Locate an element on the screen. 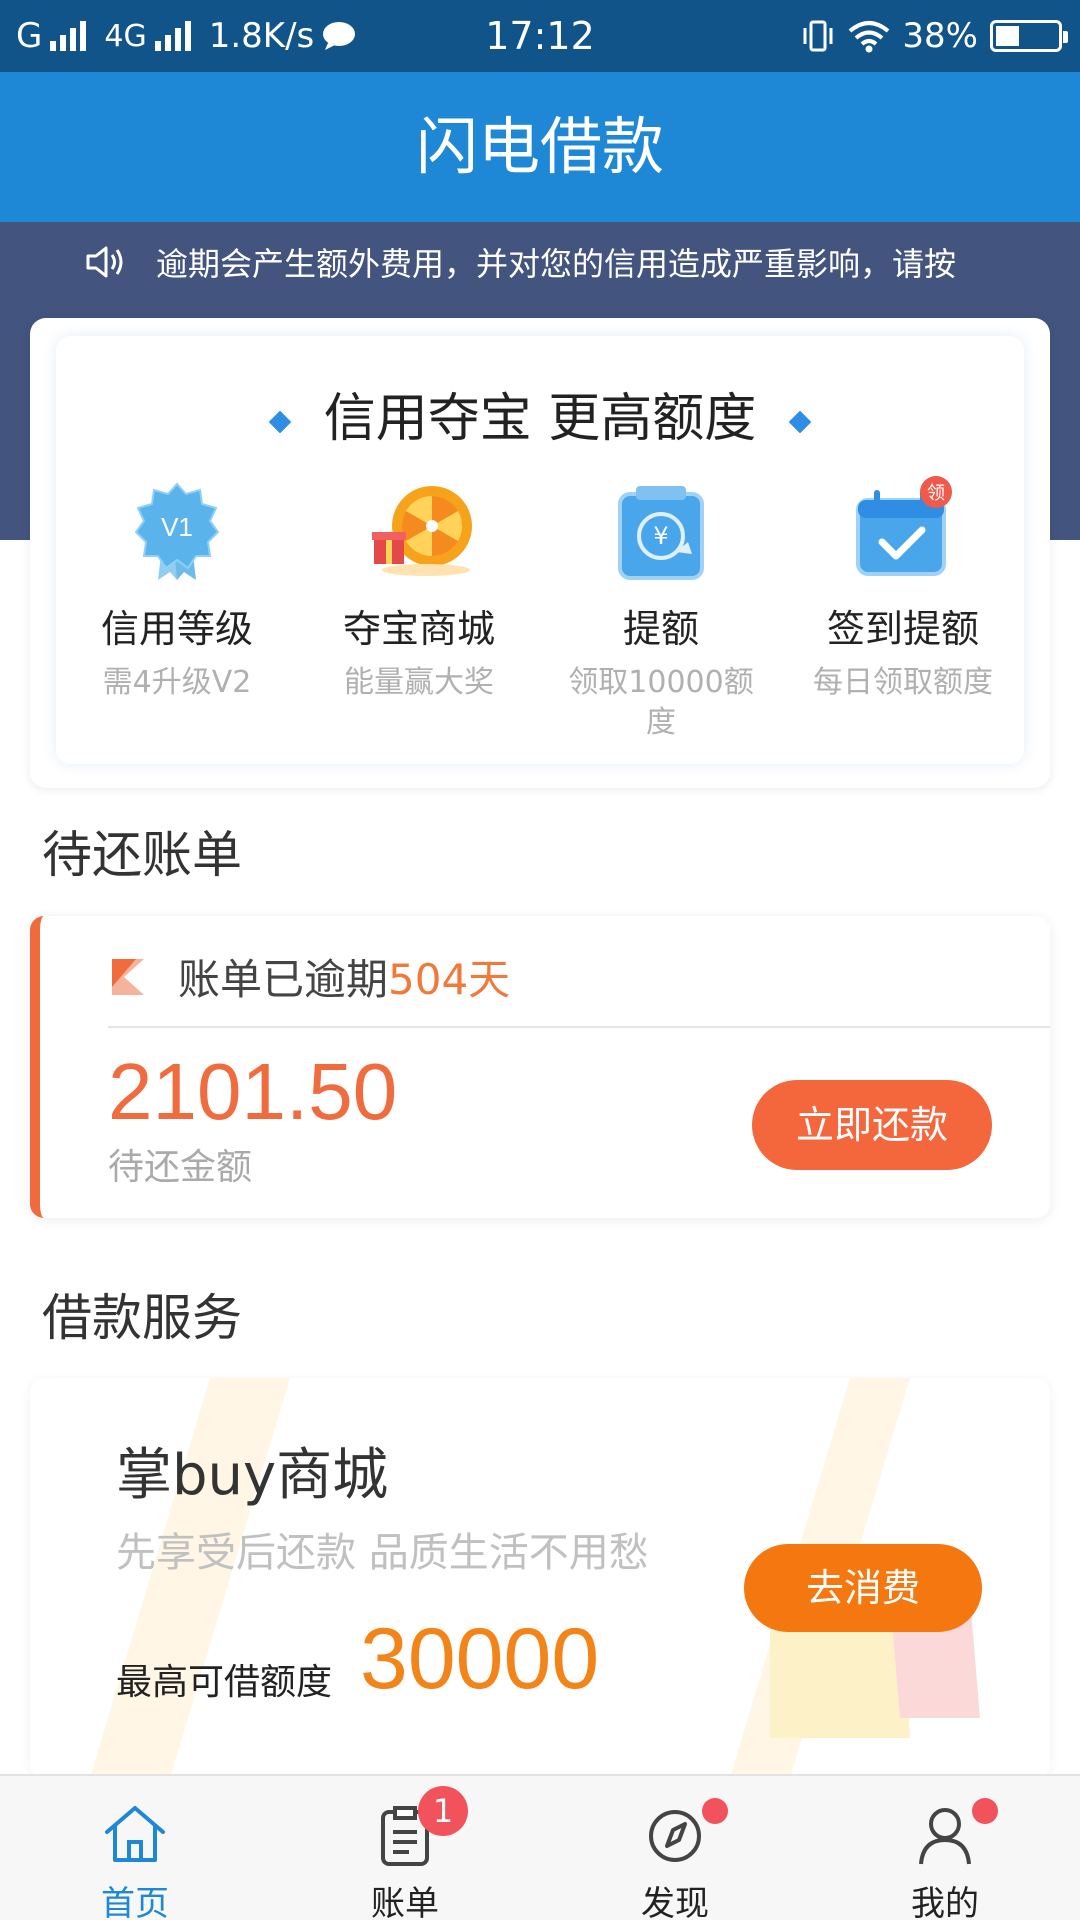  carrier-label: G is located at coordinates (29, 36).